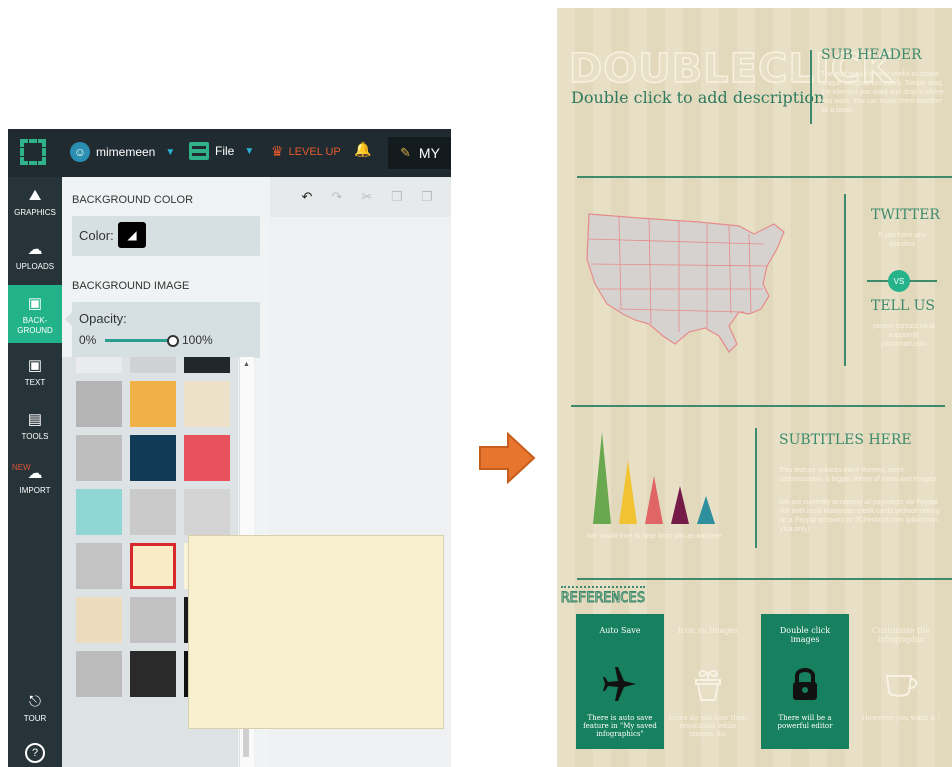  I want to click on level-up-label: LEVEL UP, so click(314, 151).